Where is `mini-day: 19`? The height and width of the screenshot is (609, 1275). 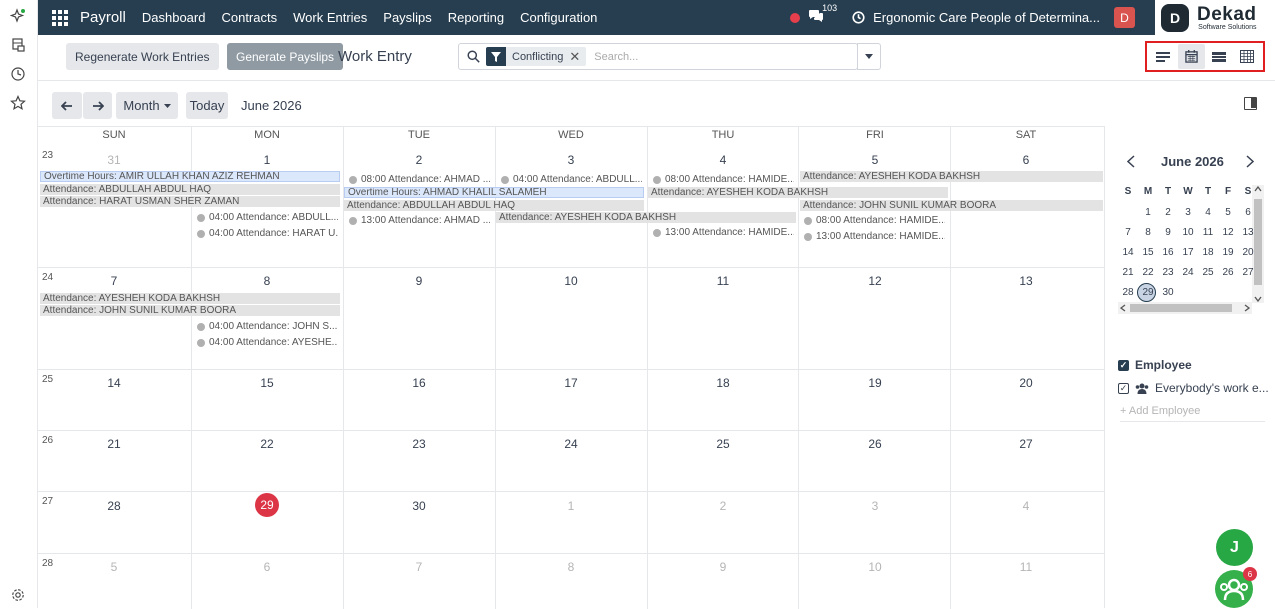
mini-day: 19 is located at coordinates (1228, 252).